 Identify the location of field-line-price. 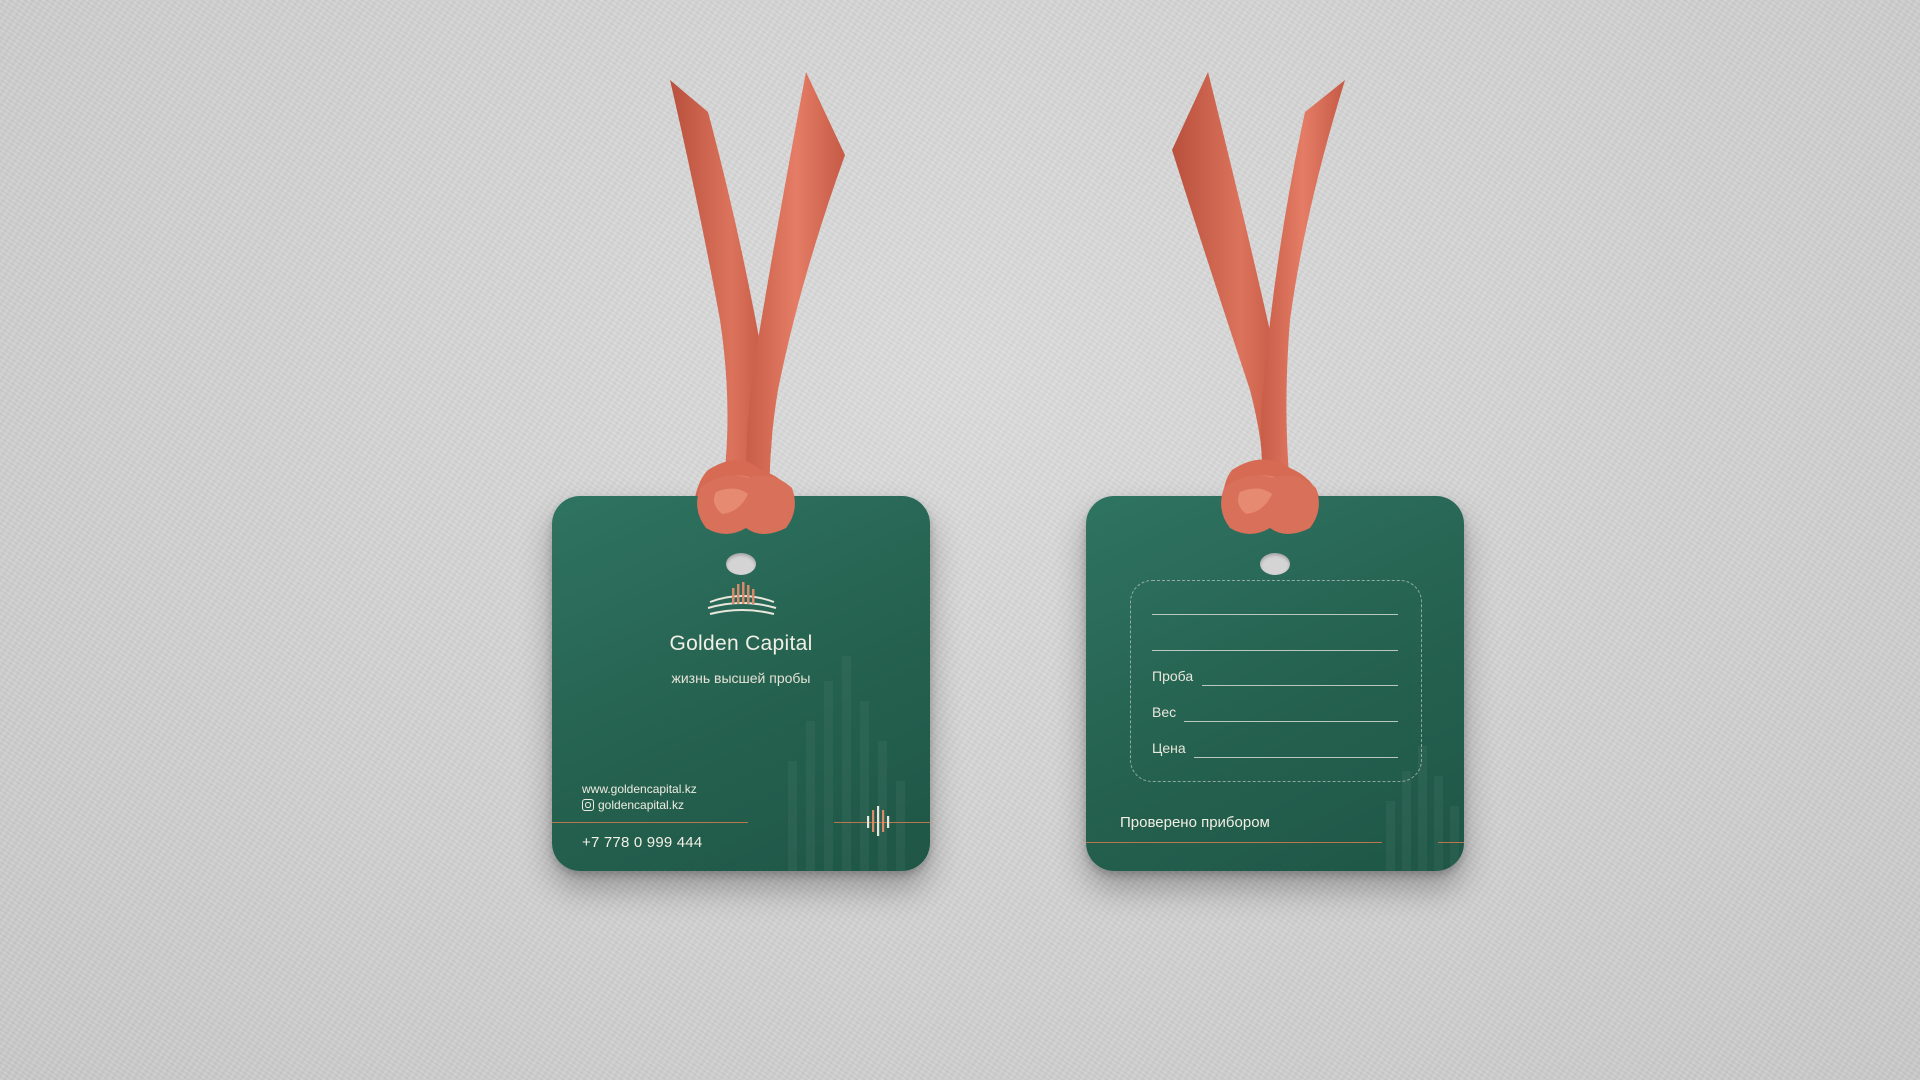
(1296, 757).